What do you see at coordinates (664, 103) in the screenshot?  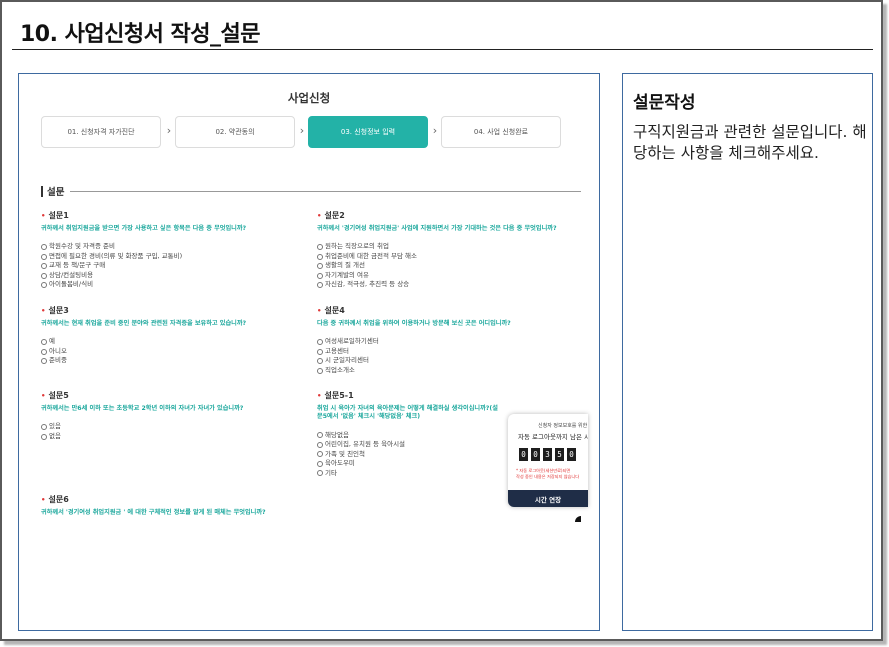 I see `panel-title: 설문작성` at bounding box center [664, 103].